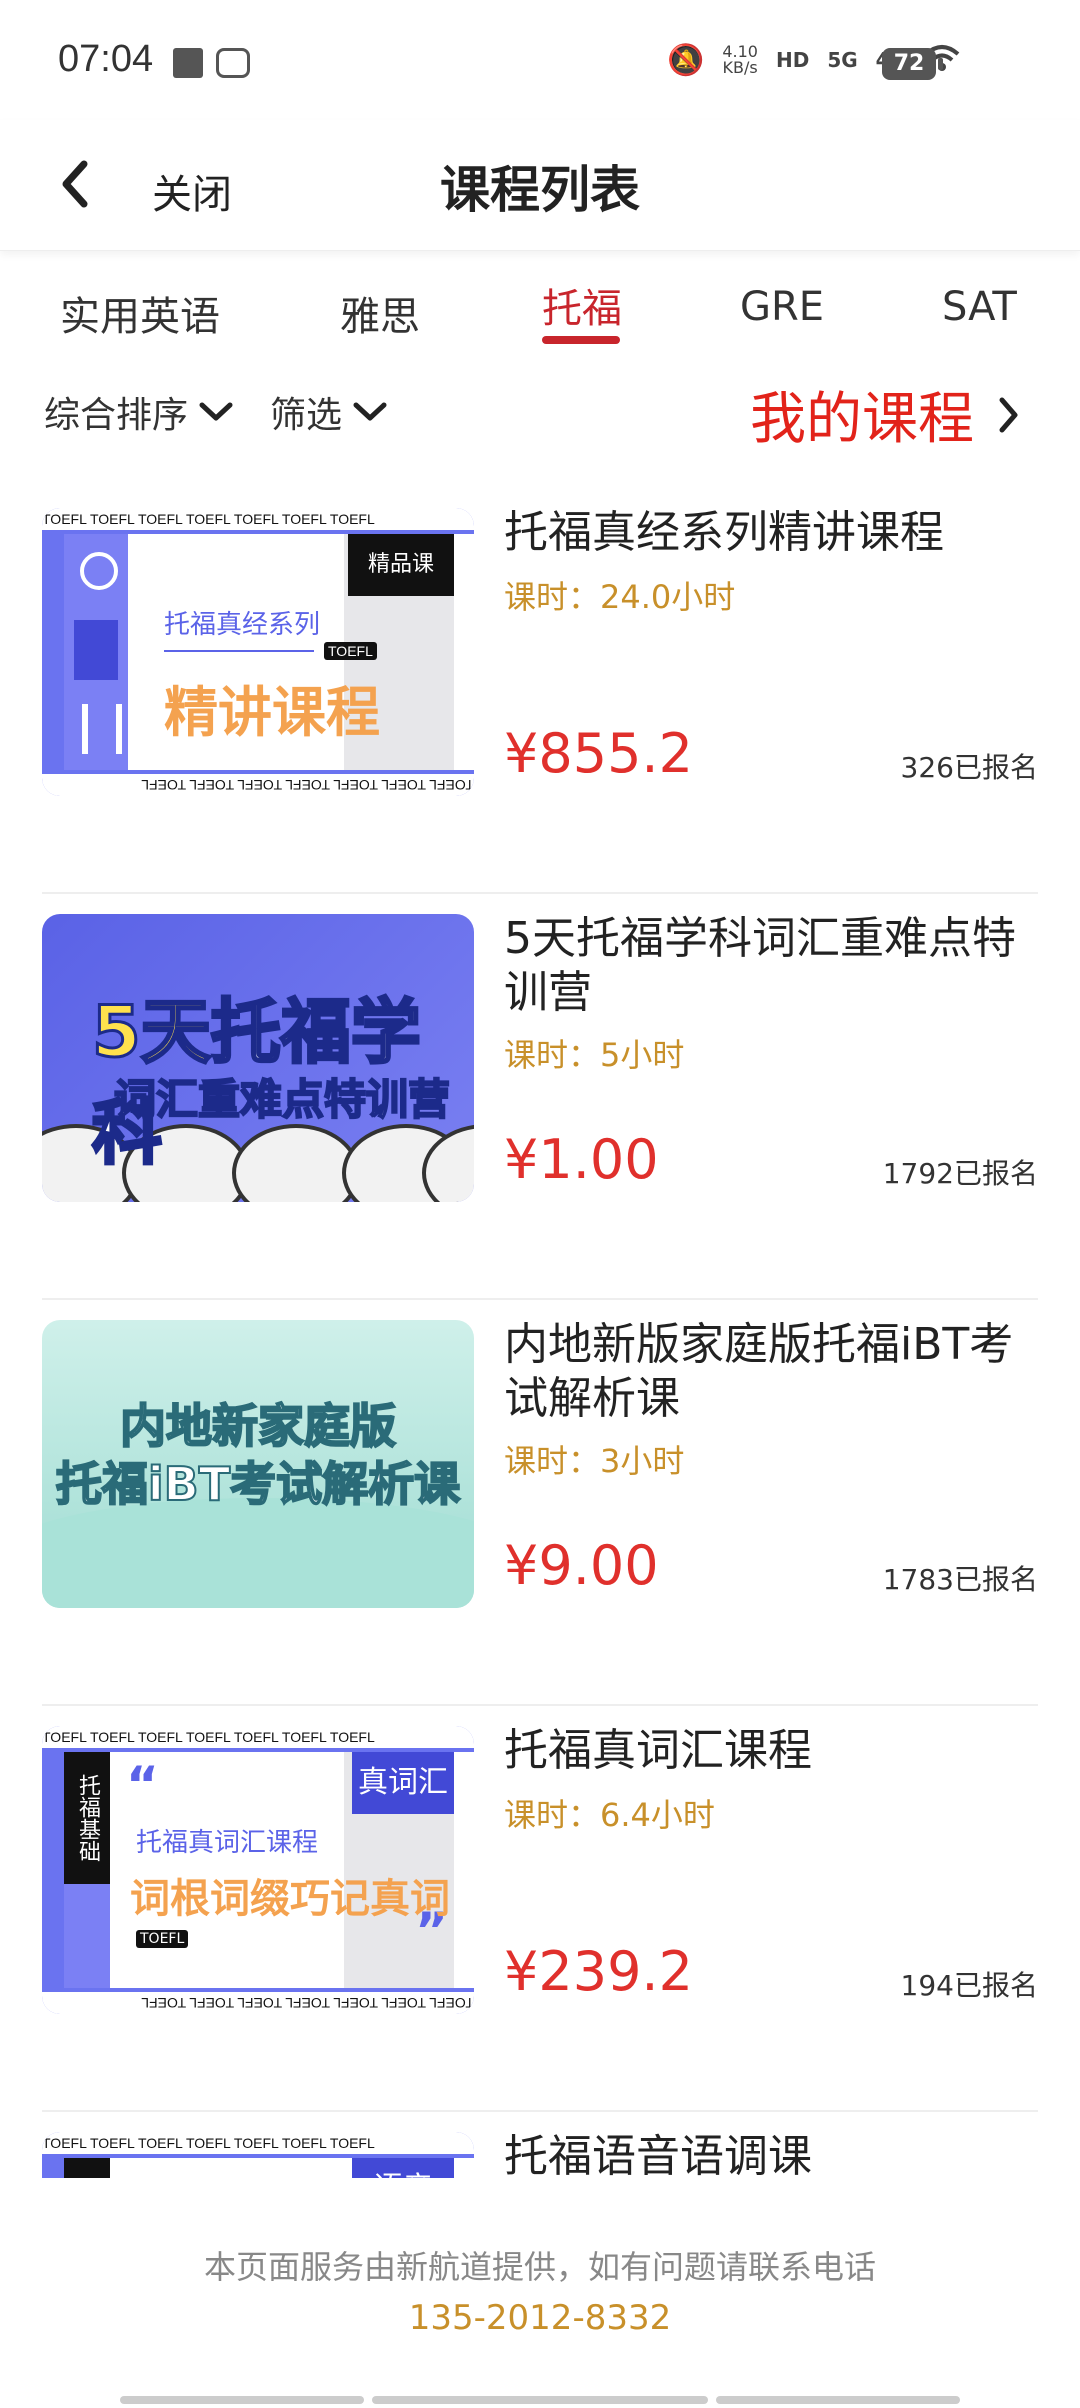  I want to click on vocab-badge: 真词汇, so click(403, 1783).